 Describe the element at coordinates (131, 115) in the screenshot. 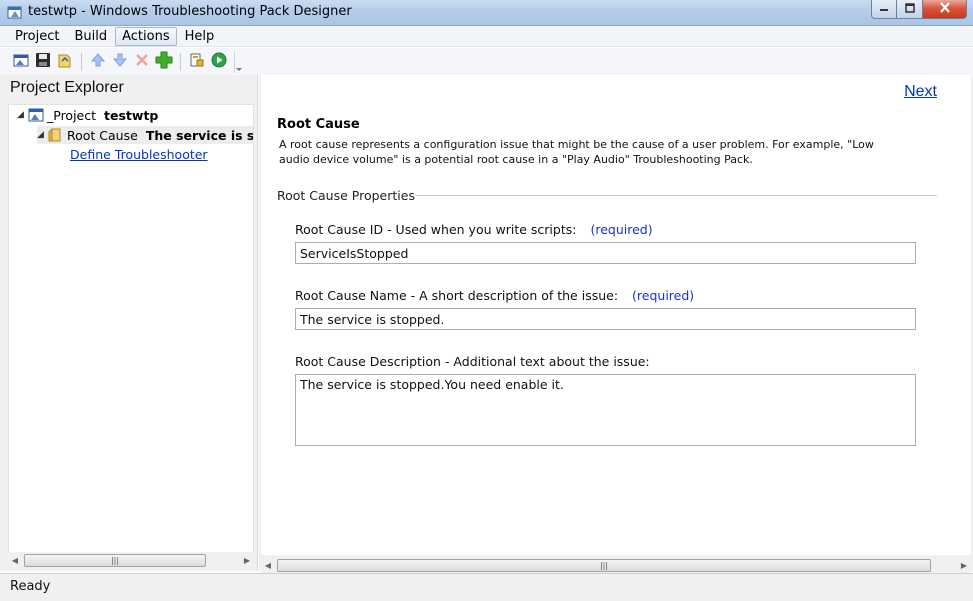

I see `tree-project-name: testwtp` at that location.